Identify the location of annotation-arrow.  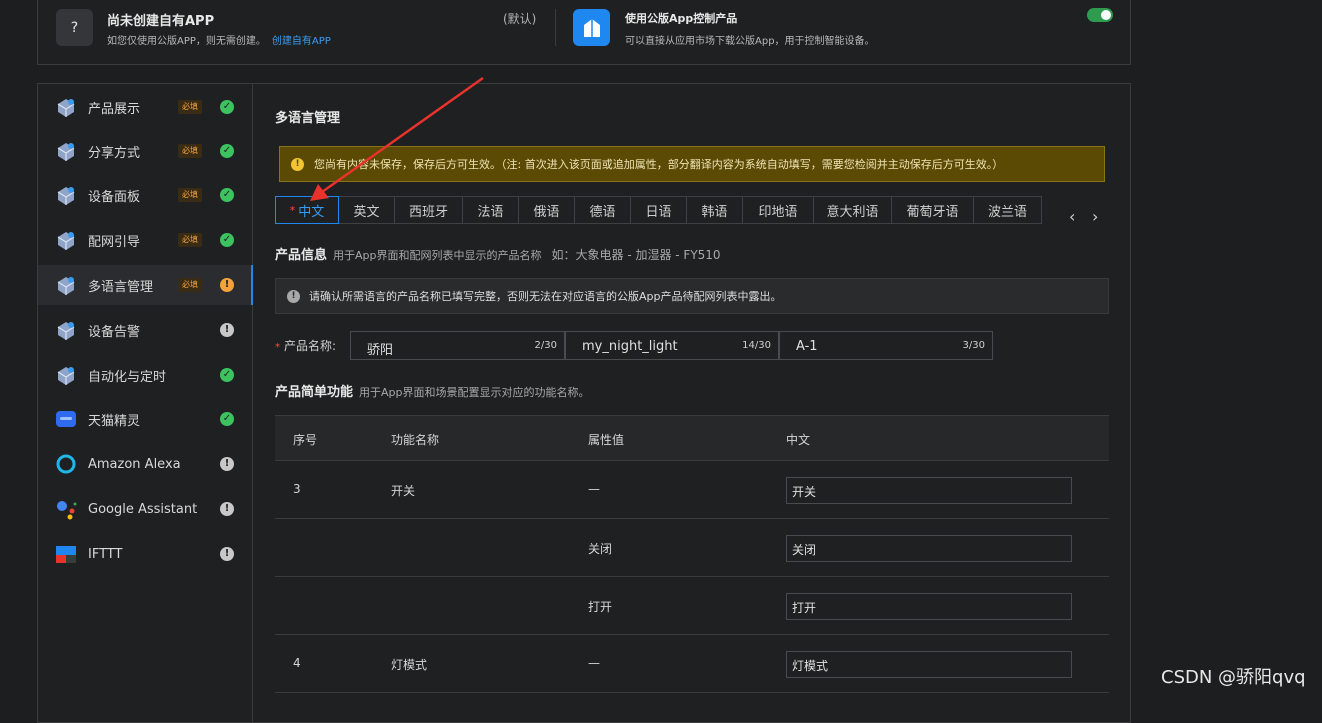
(397, 138).